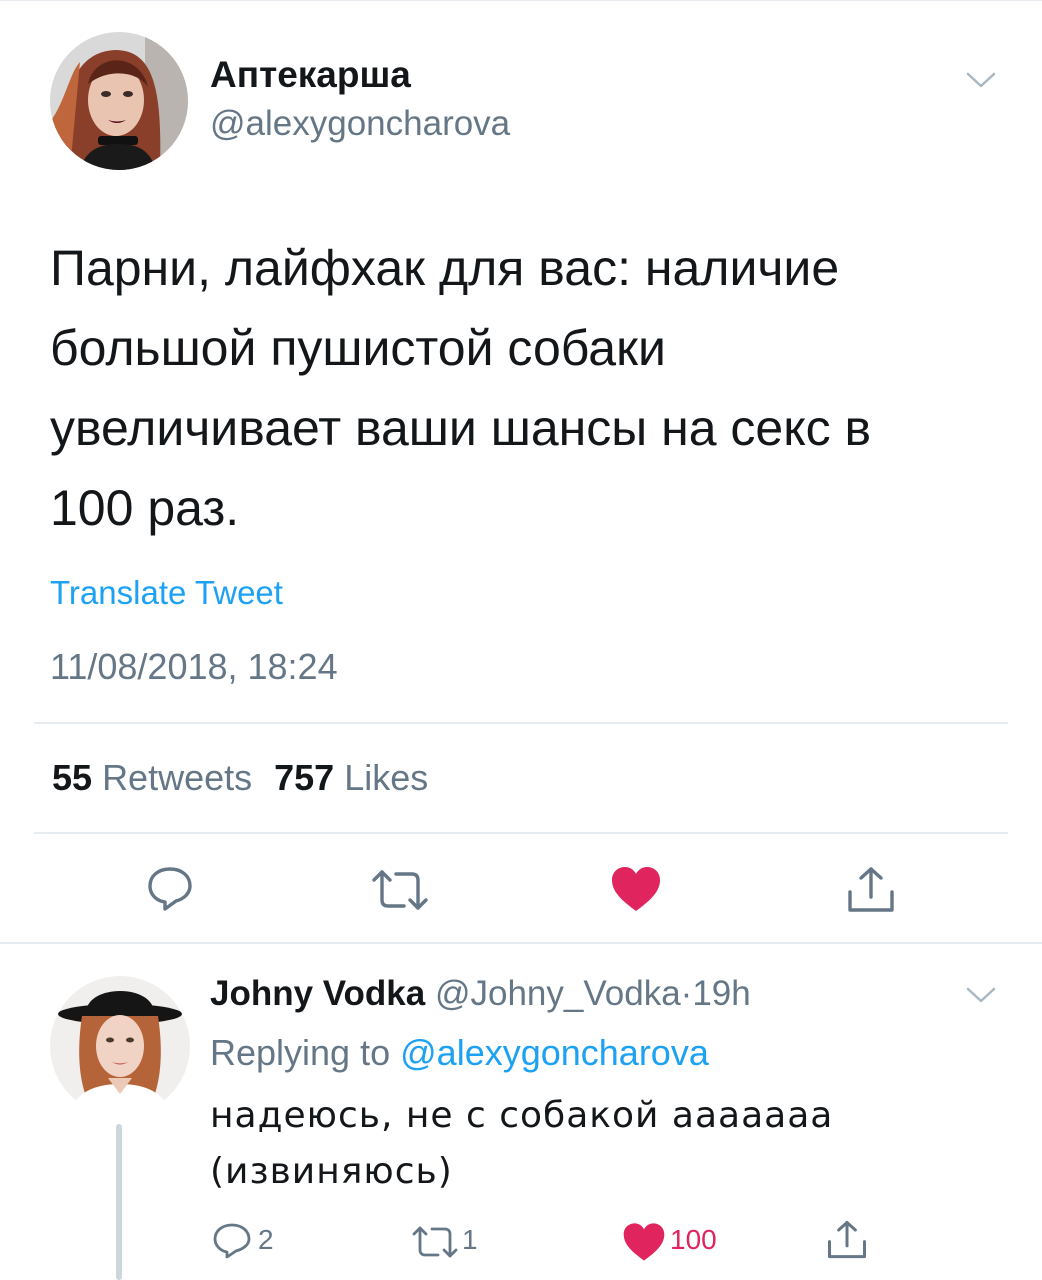 The image size is (1042, 1280). What do you see at coordinates (317, 993) in the screenshot?
I see `reply-author-display-name: Johny Vodka` at bounding box center [317, 993].